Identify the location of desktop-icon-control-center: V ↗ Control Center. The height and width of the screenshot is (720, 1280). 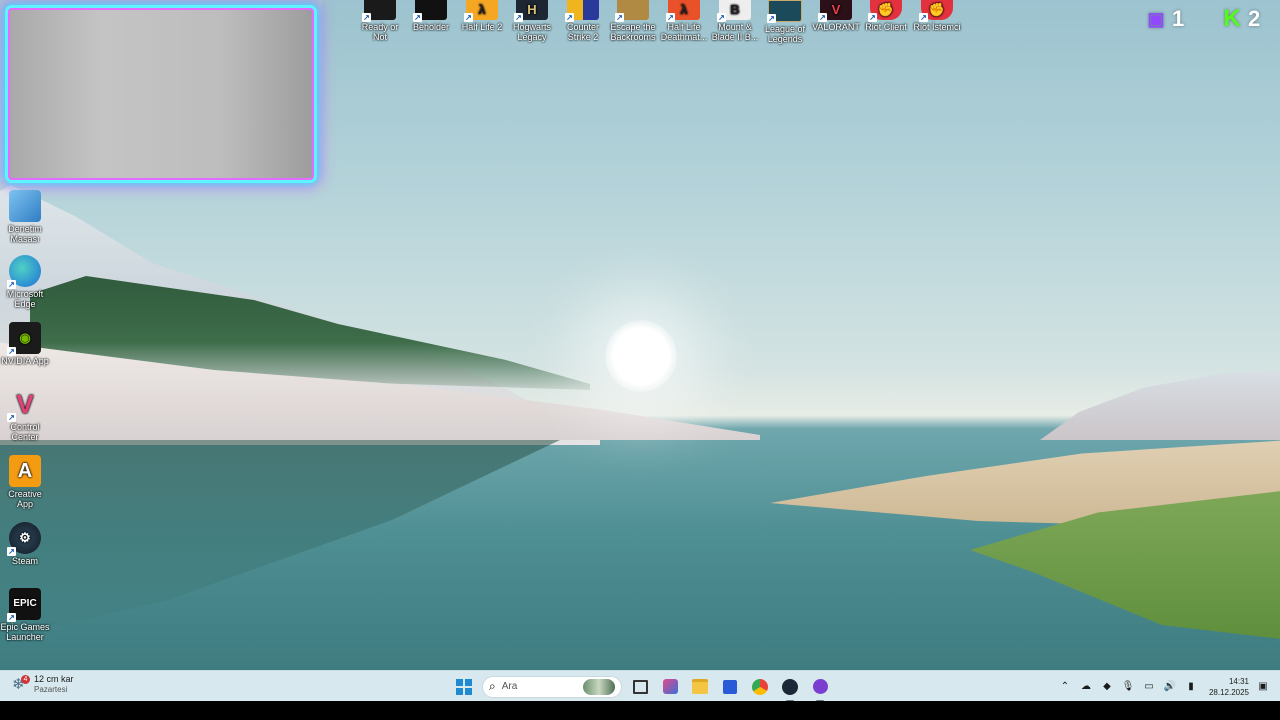
(25, 415).